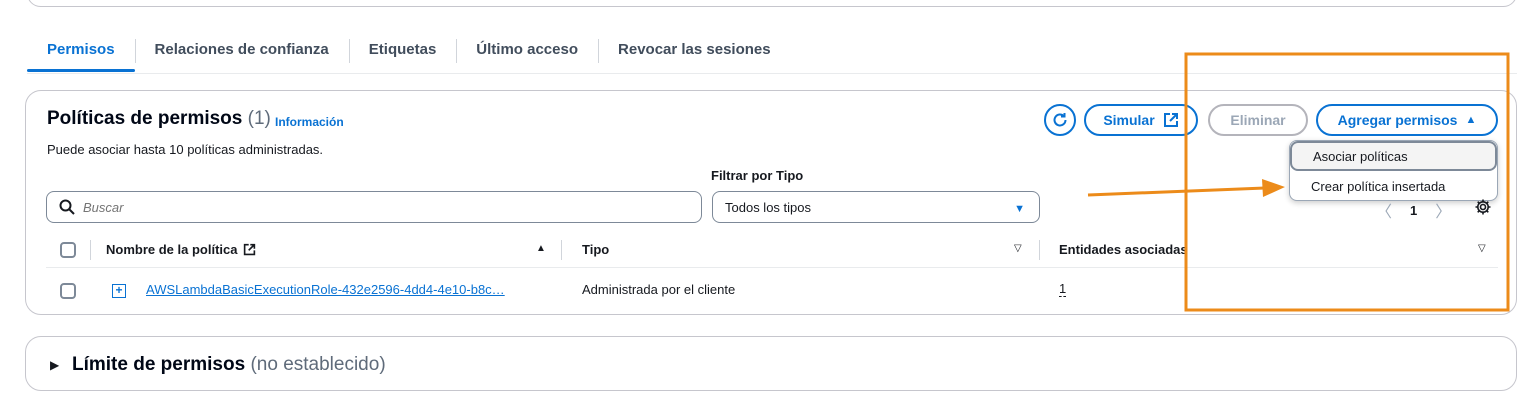 The height and width of the screenshot is (400, 1540). Describe the element at coordinates (402, 51) in the screenshot. I see `tab-tags: Etiquetas` at that location.